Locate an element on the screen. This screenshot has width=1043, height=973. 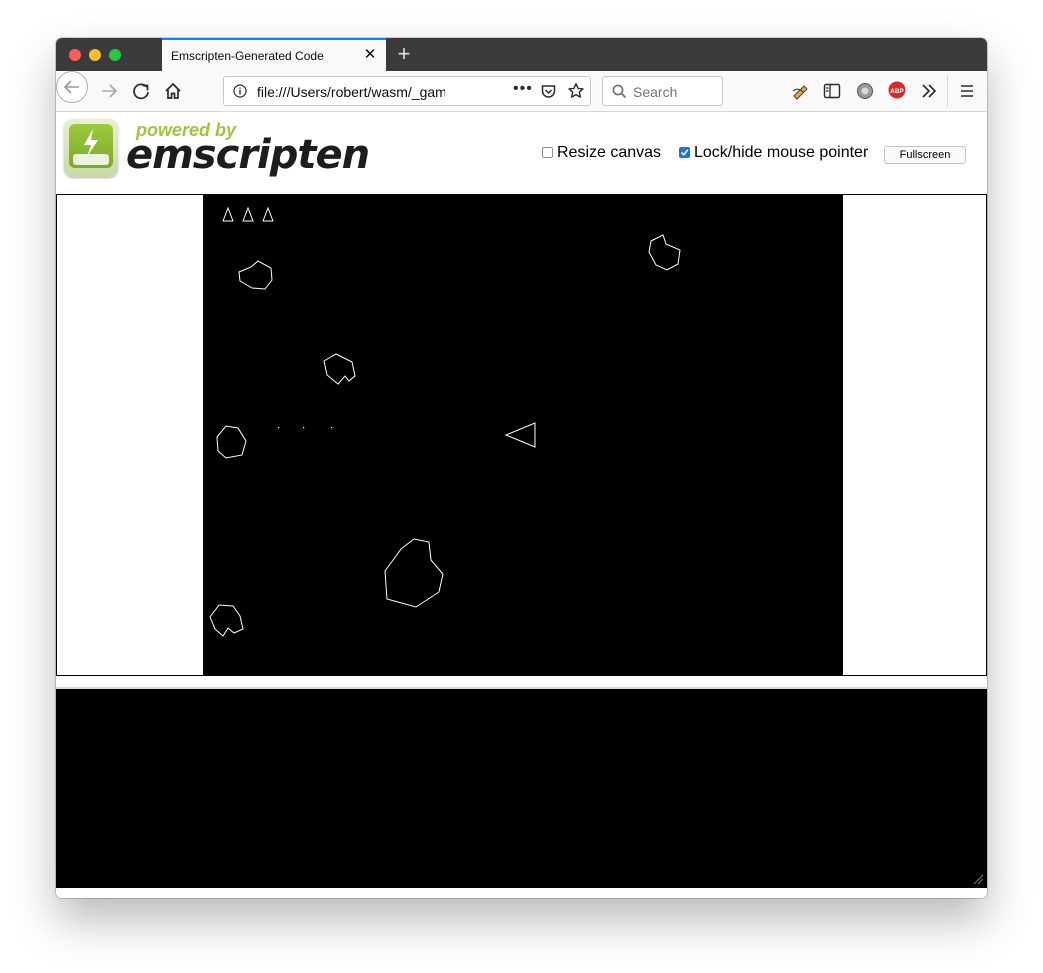
checkmark-icon is located at coordinates (684, 152).